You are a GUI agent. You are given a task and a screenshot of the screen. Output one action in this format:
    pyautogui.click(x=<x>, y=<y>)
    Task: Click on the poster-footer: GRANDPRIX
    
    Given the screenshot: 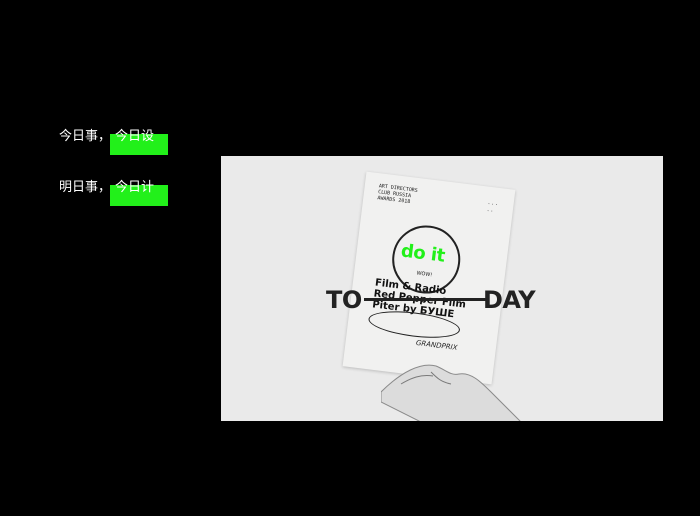 What is the action you would take?
    pyautogui.click(x=436, y=345)
    